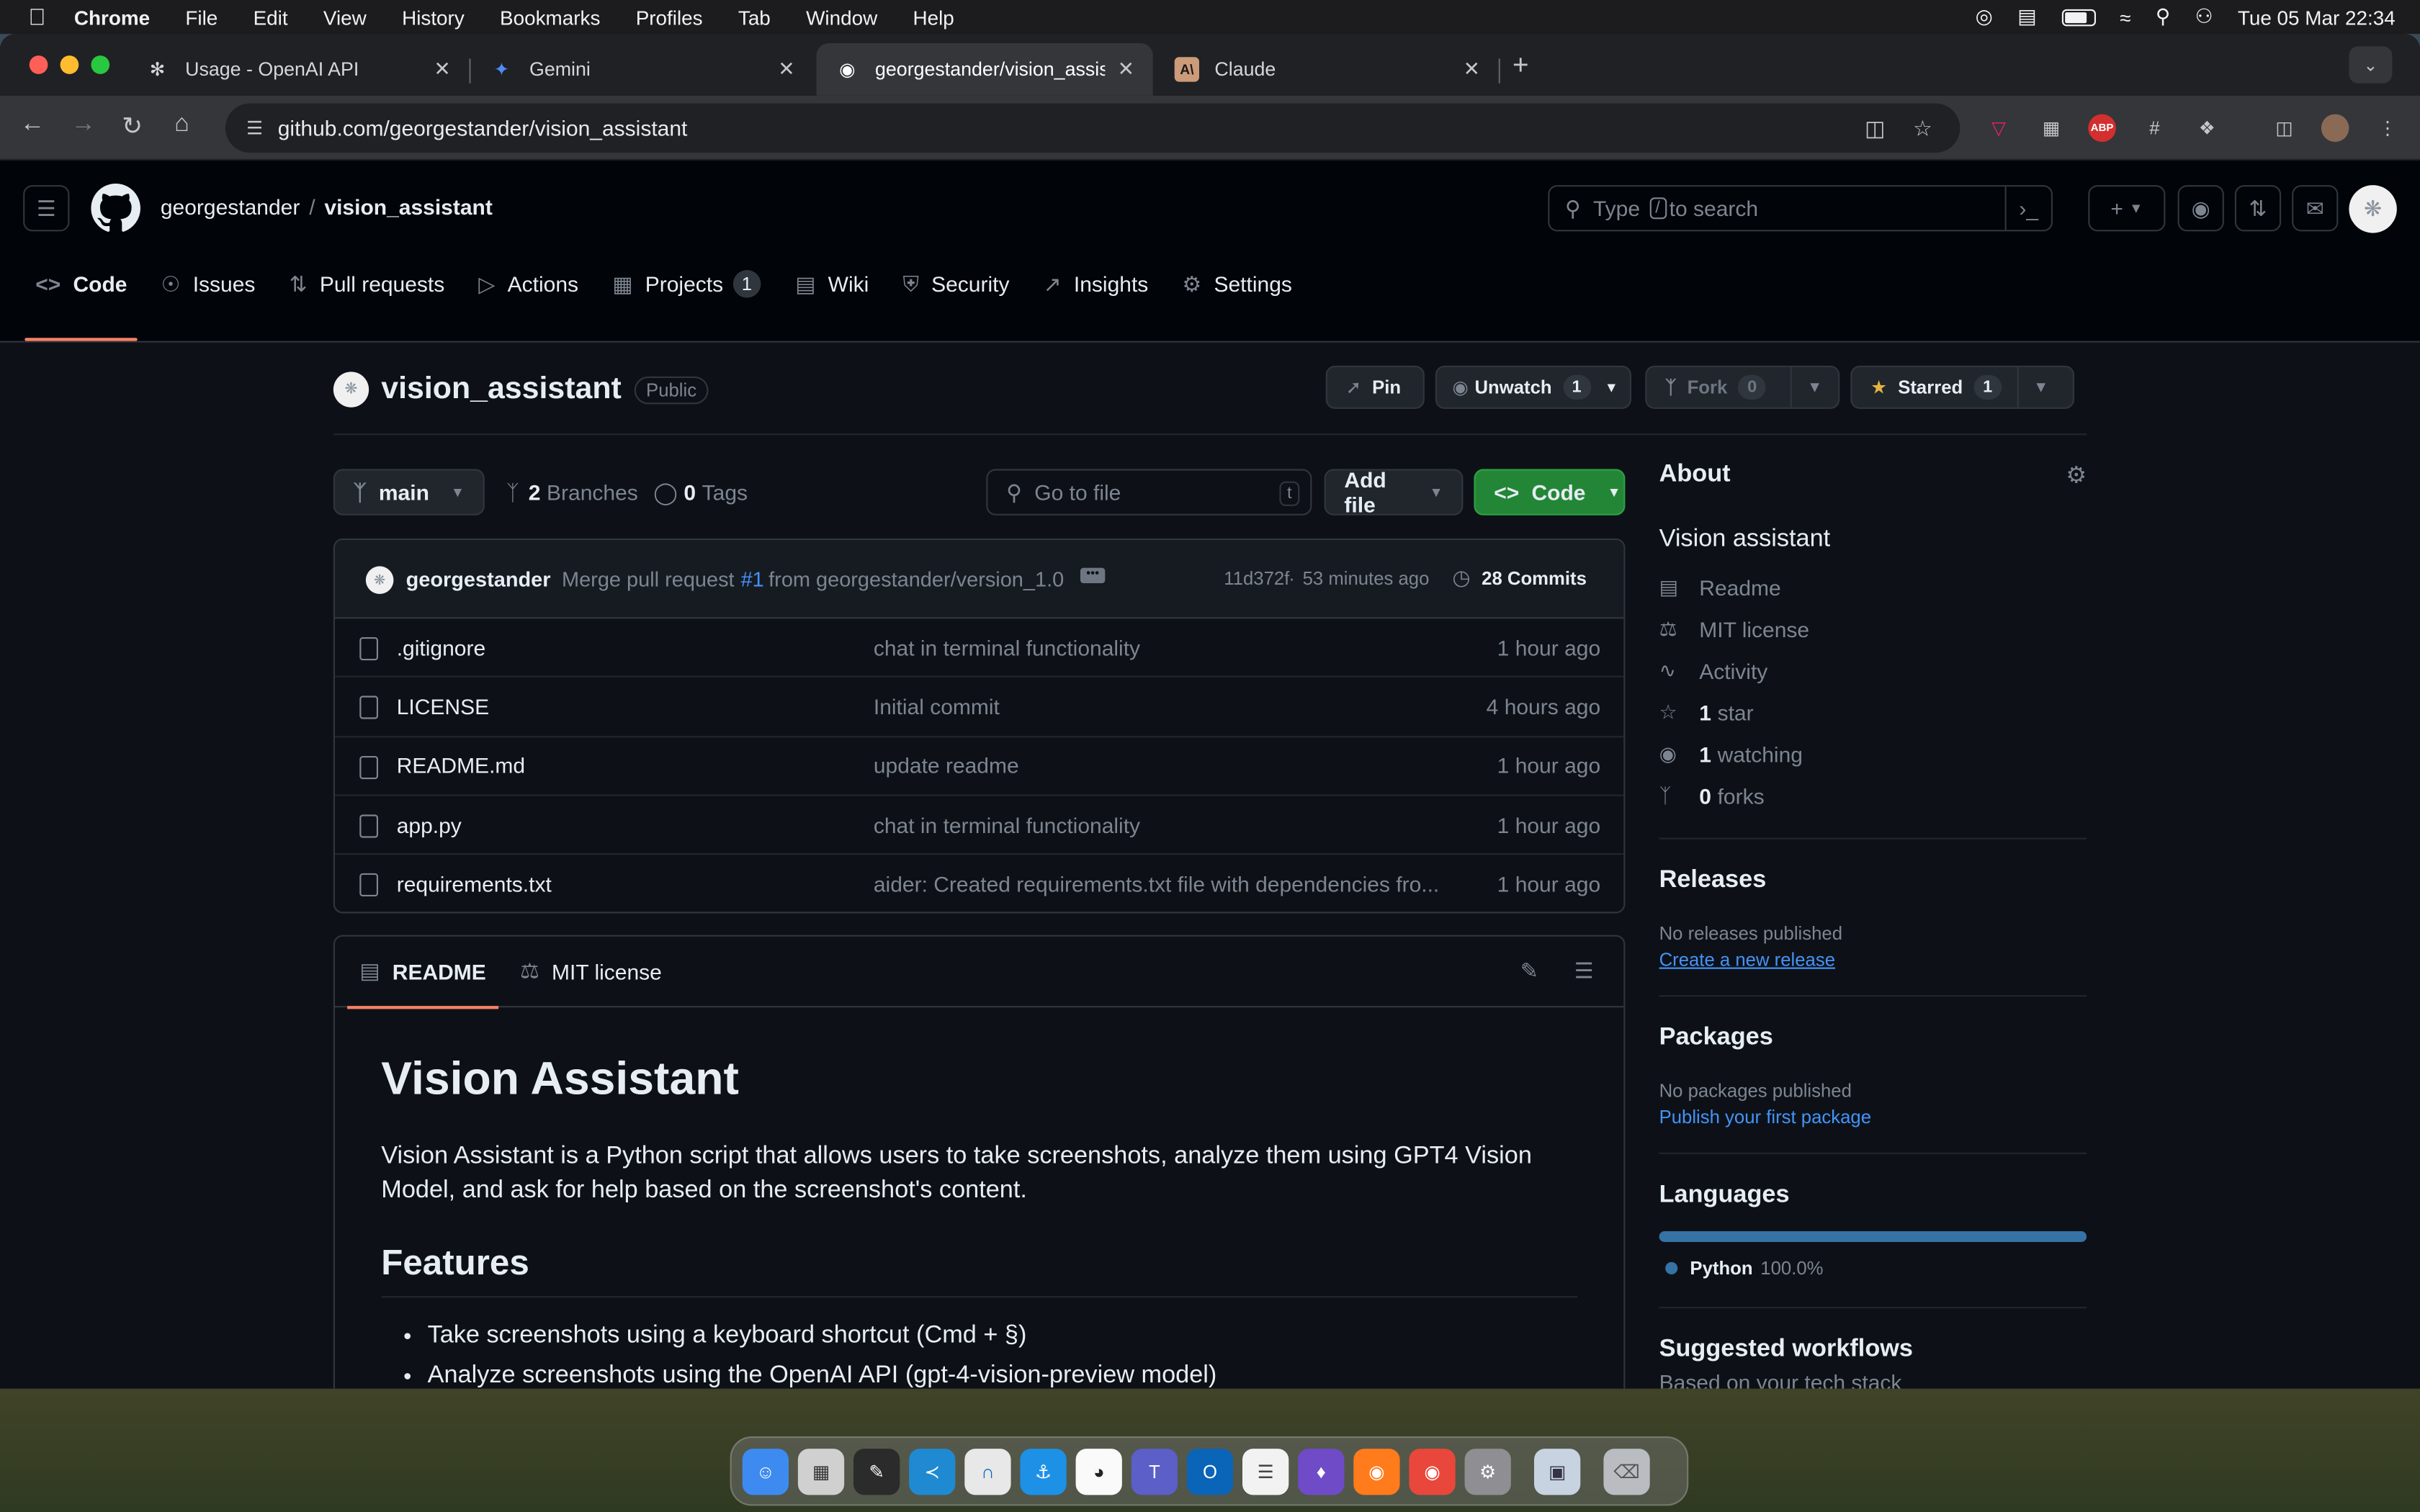  Describe the element at coordinates (2200, 208) in the screenshot. I see `issues-button: ◉` at that location.